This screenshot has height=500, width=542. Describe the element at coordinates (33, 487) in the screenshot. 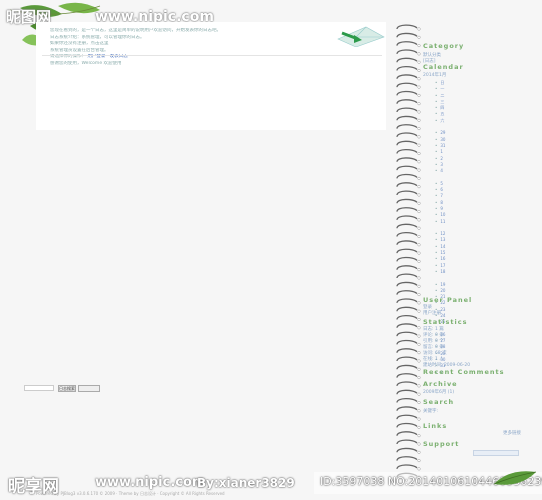

I see `watermark-bottom-logo: 昵享网` at that location.